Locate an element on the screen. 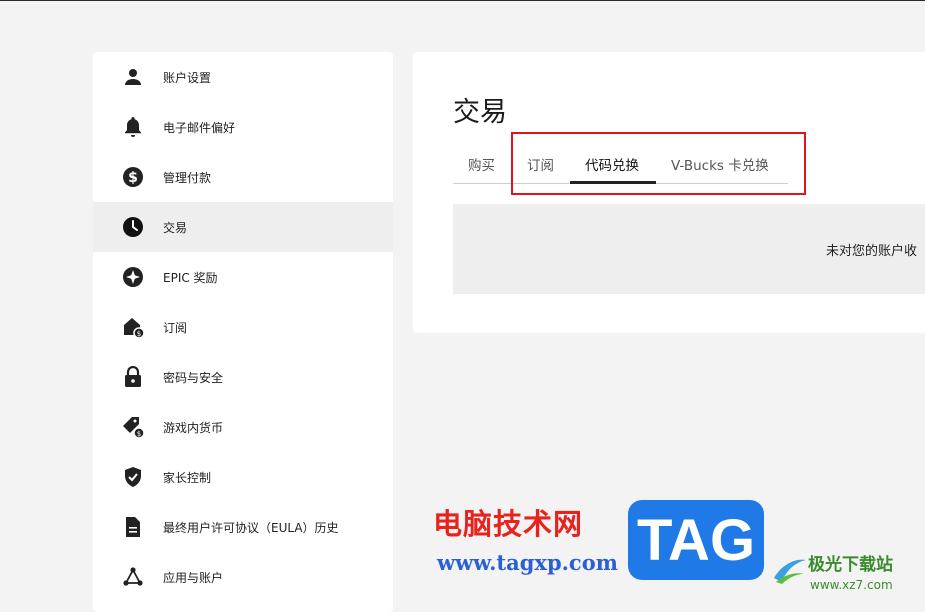  watermark-site-url: www.tagxp.com is located at coordinates (527, 562).